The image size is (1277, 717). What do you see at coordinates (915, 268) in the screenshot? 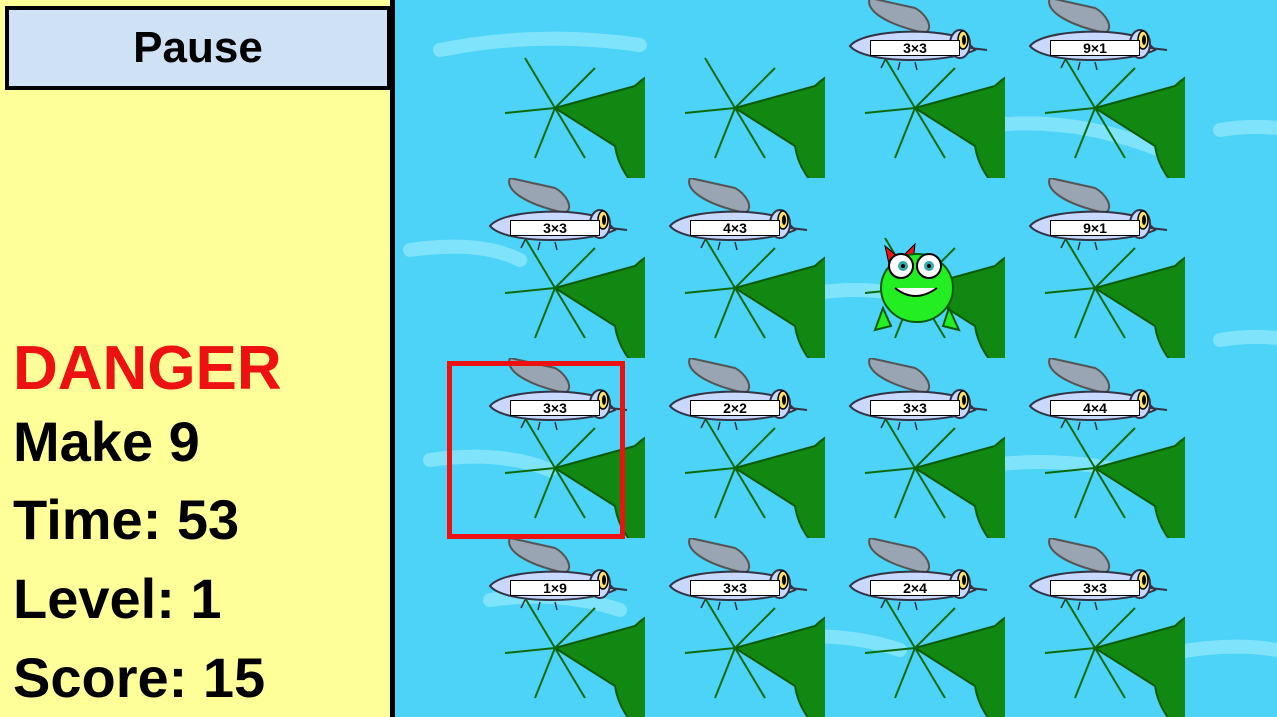
I see `lily-pad-with-frog` at bounding box center [915, 268].